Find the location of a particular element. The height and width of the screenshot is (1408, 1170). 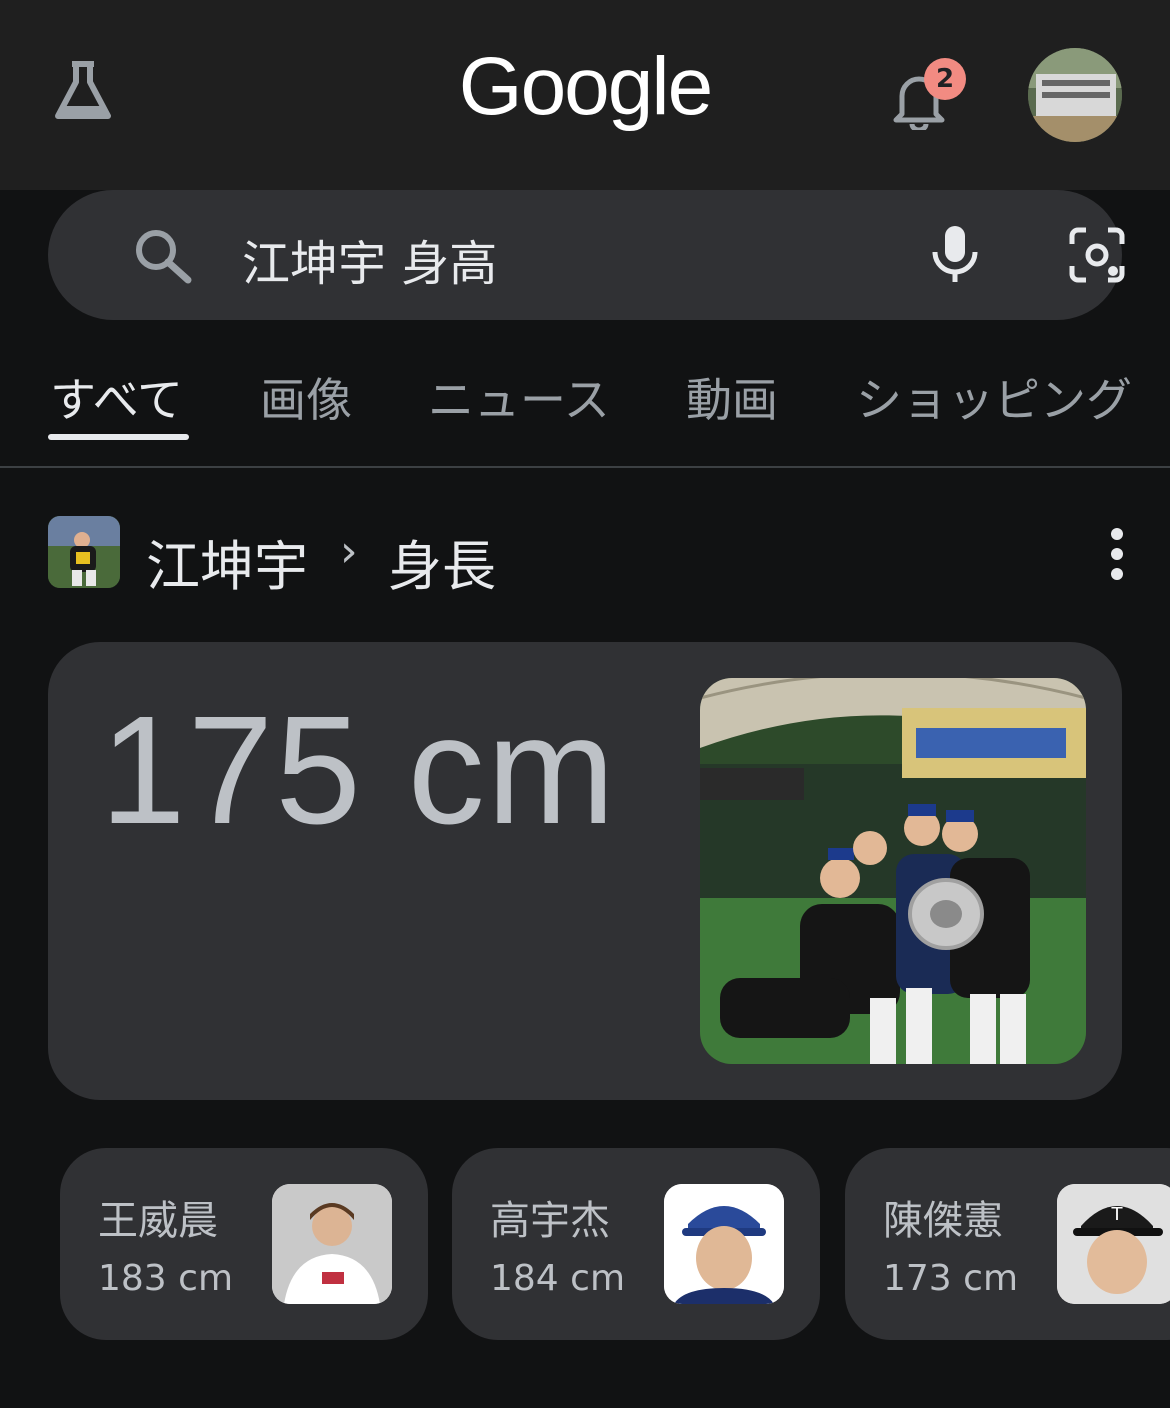

search-query: 江坤宇 身高 is located at coordinates (369, 259).